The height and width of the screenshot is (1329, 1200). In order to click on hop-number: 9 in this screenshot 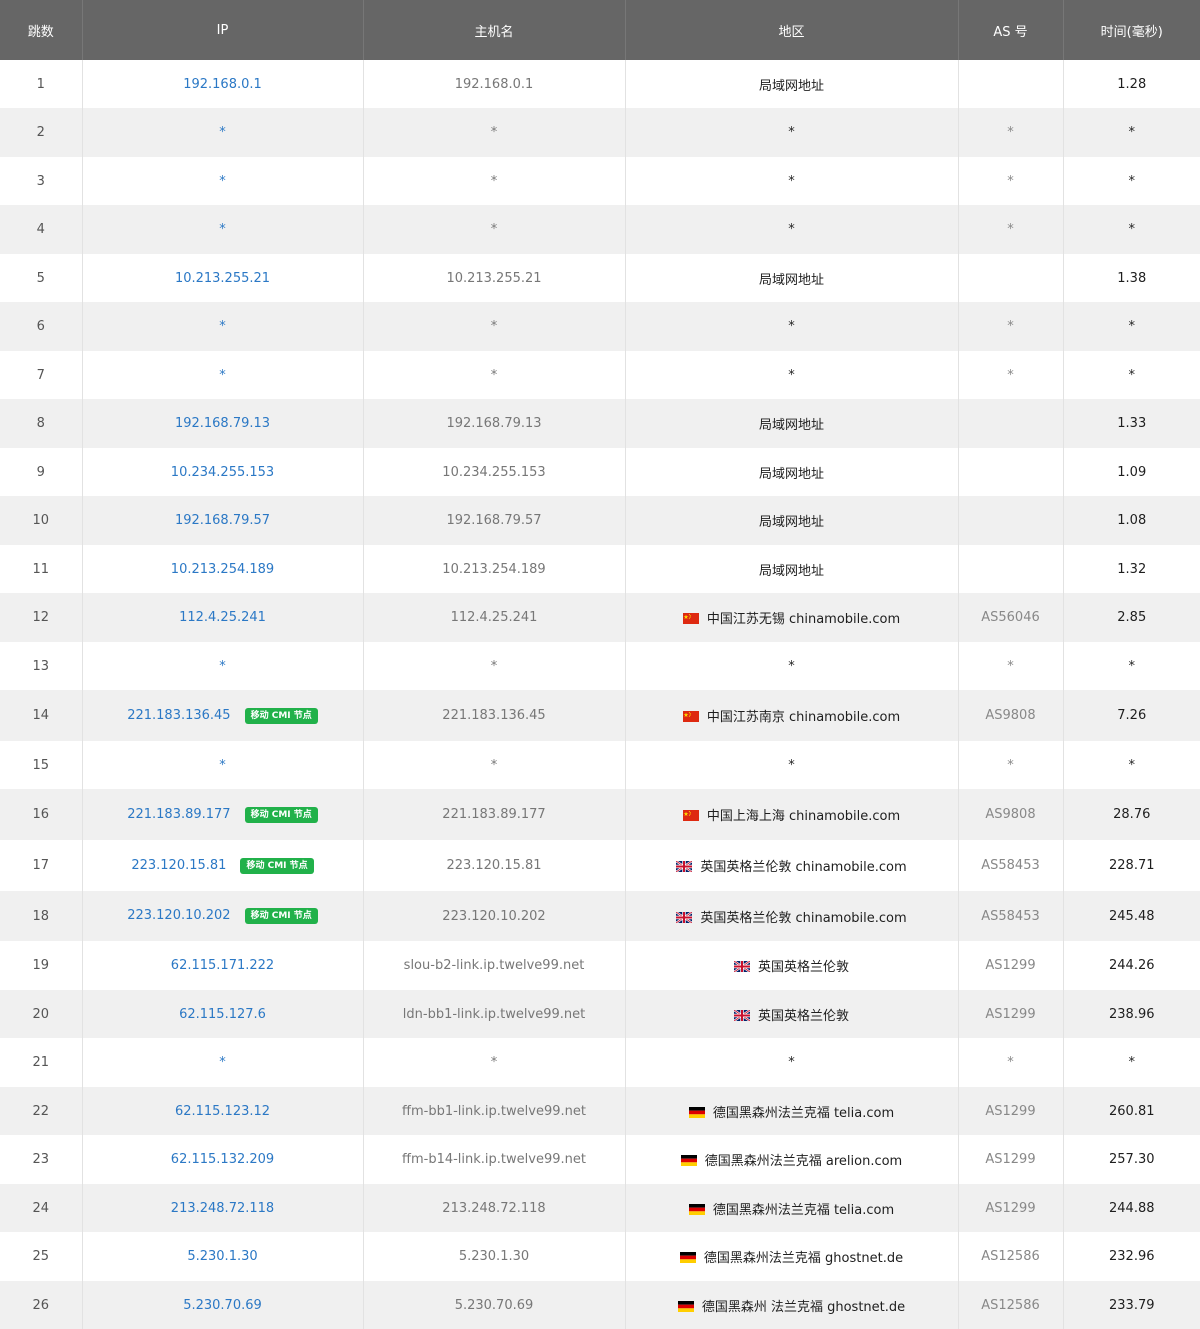, I will do `click(40, 472)`.